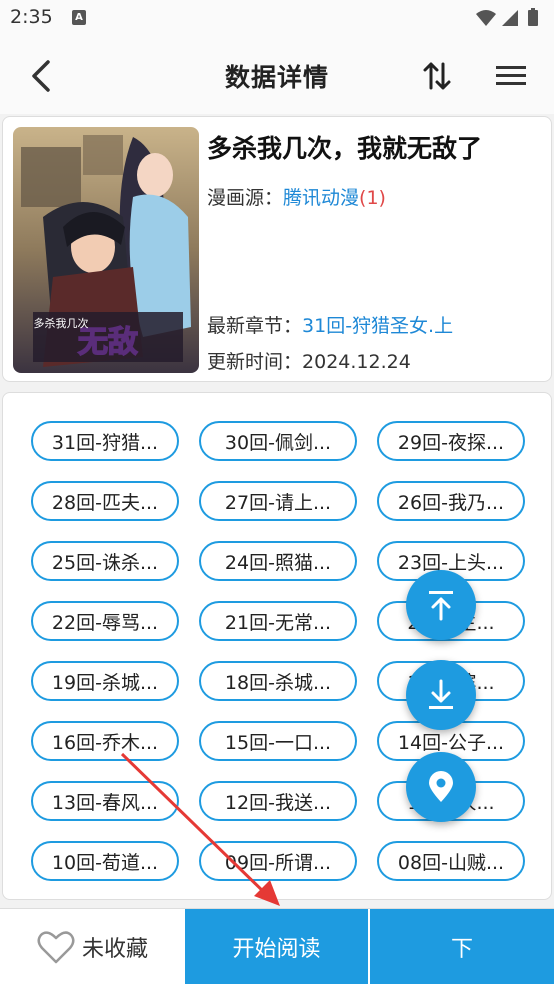 Image resolution: width=554 pixels, height=984 pixels. I want to click on download-button: 下, so click(462, 946).